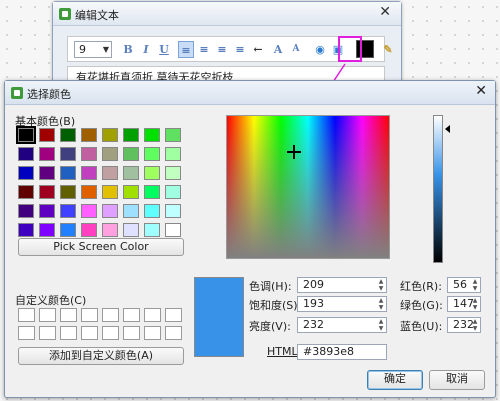 The image size is (500, 401). I want to click on dialog-title: 选择颜色, so click(49, 94).